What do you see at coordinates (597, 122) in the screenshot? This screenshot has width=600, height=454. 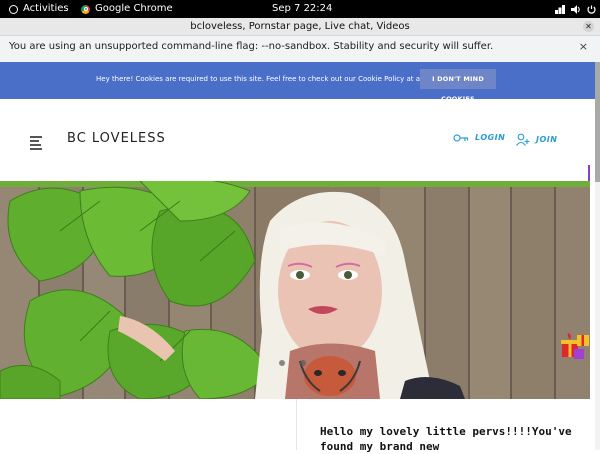 I see `scrollbar-thumb` at bounding box center [597, 122].